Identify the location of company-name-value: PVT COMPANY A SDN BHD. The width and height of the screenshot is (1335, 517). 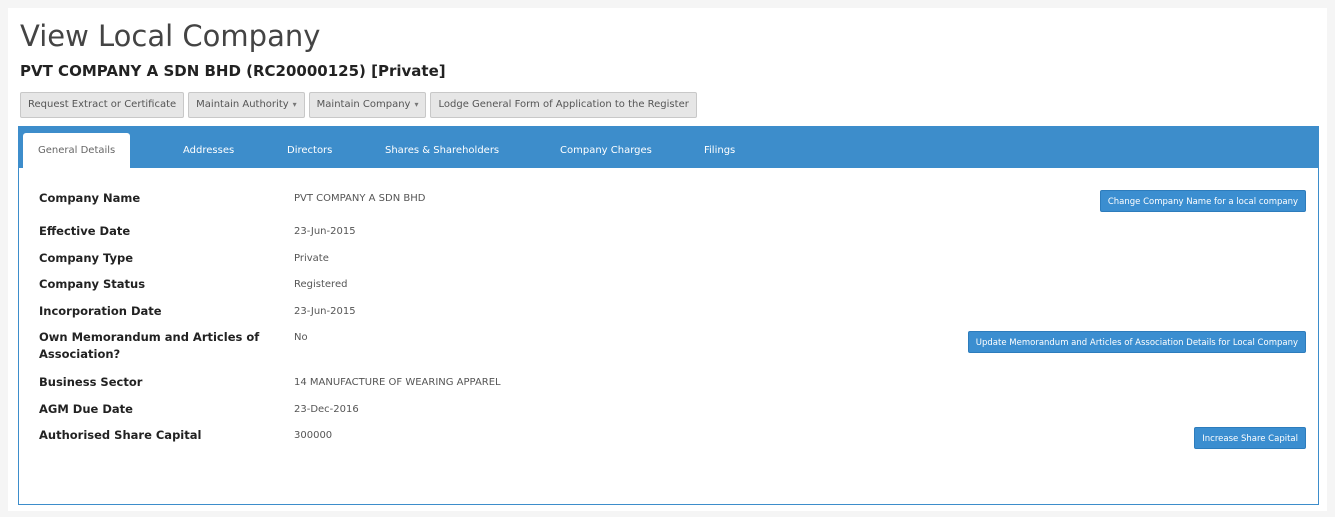
(360, 198).